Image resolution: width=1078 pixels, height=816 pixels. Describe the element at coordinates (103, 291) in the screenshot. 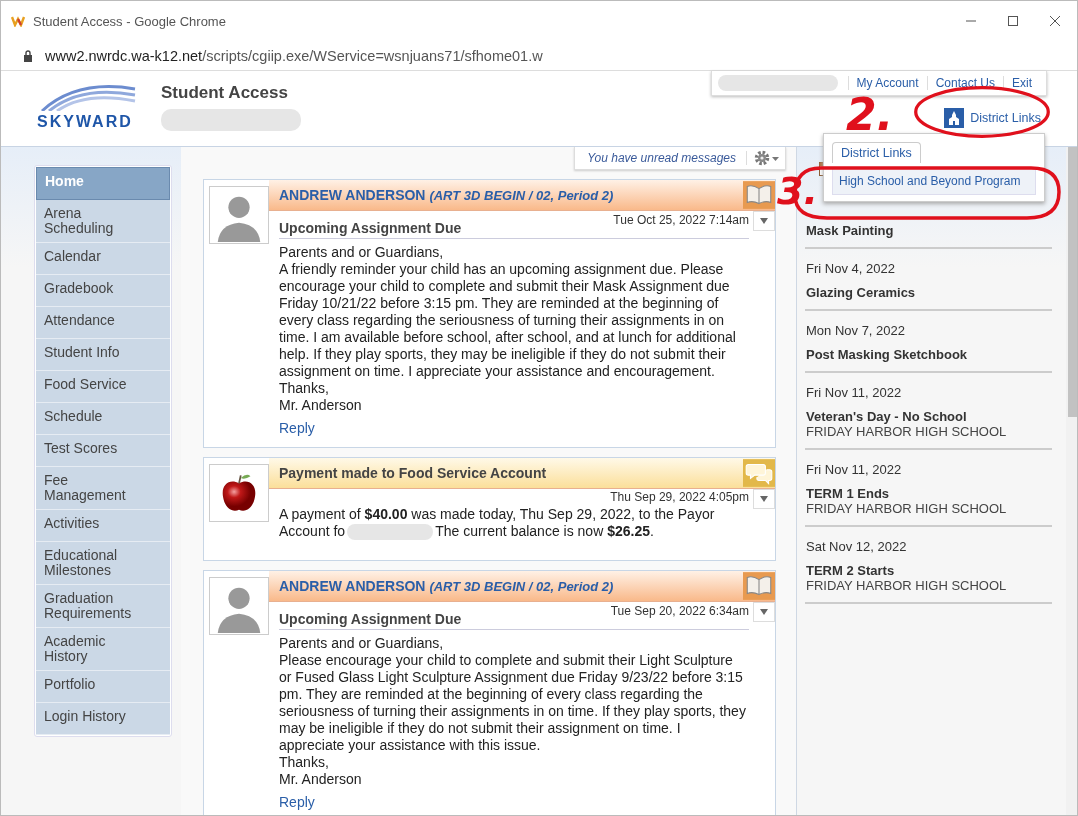

I see `nav-item: Gradebook` at that location.